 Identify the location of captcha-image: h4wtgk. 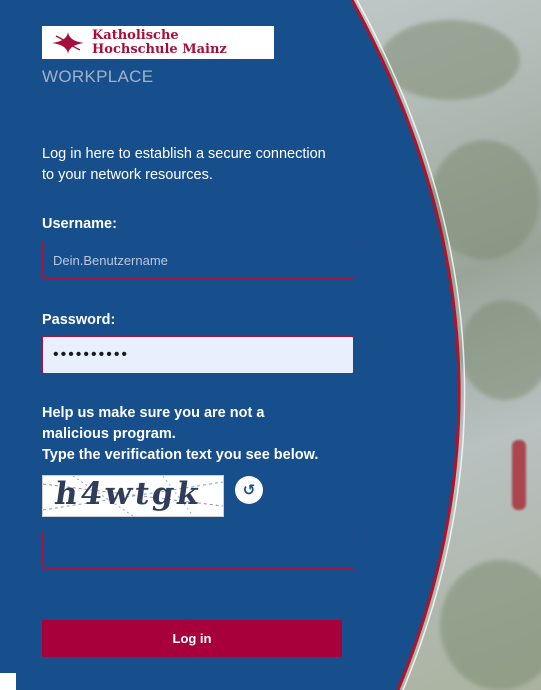
(133, 496).